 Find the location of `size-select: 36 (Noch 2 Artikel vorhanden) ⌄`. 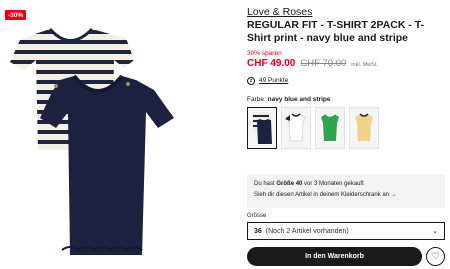

size-select: 36 (Noch 2 Artikel vorhanden) ⌄ is located at coordinates (346, 231).